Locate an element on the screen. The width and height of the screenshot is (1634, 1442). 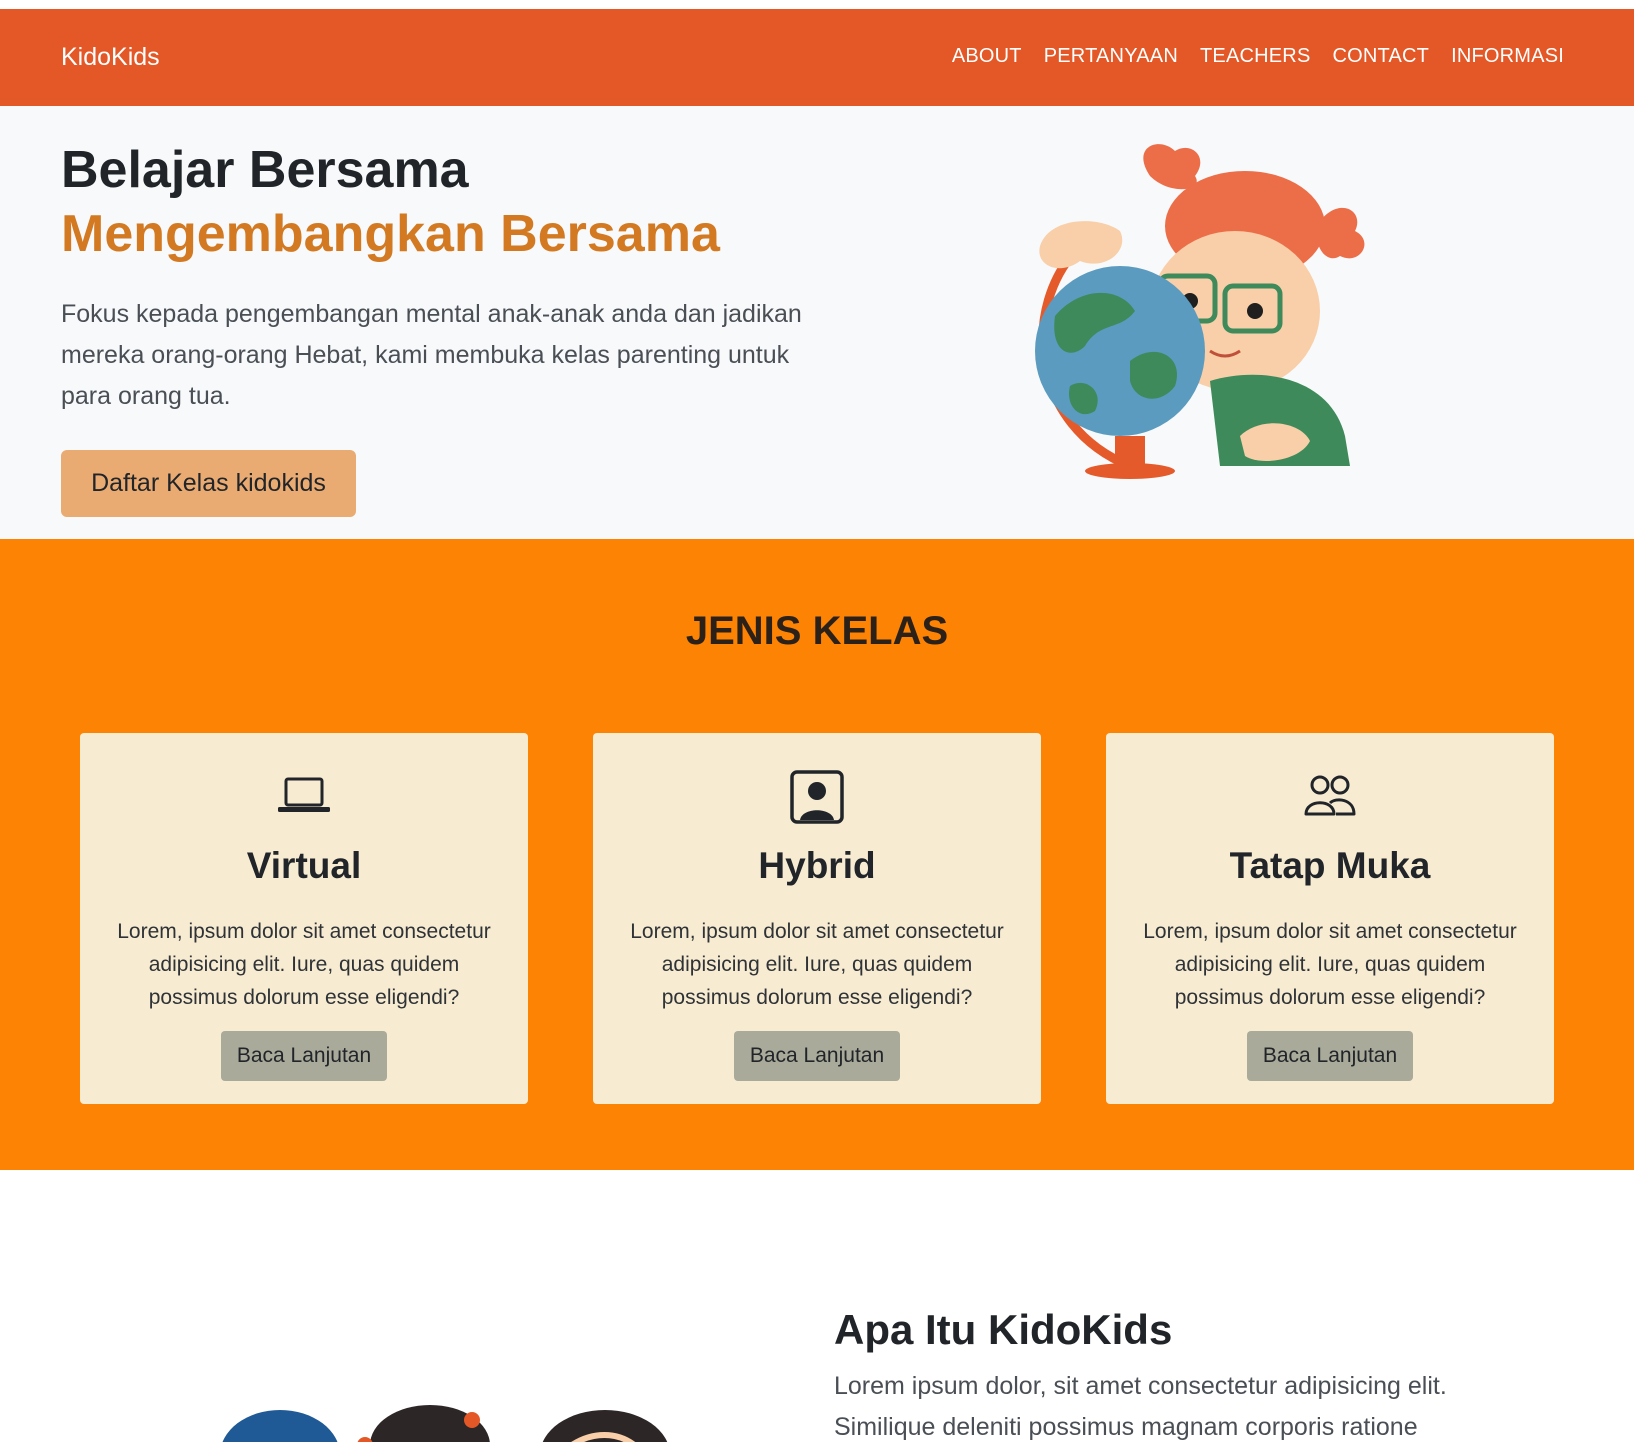
brand-logo: KidoKids is located at coordinates (110, 57).